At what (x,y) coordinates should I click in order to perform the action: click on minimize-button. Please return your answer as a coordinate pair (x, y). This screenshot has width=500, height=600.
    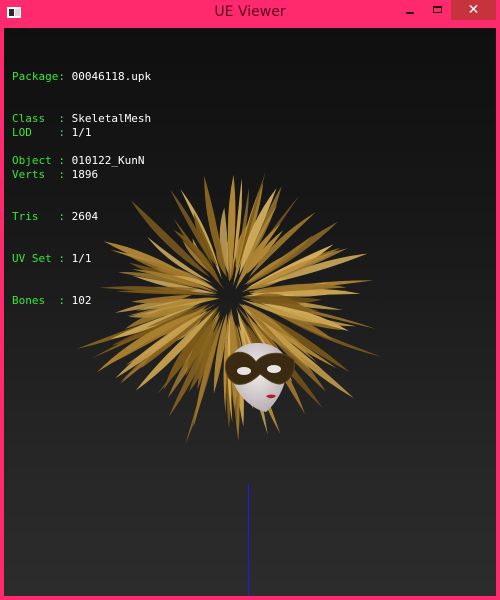
    Looking at the image, I should click on (410, 10).